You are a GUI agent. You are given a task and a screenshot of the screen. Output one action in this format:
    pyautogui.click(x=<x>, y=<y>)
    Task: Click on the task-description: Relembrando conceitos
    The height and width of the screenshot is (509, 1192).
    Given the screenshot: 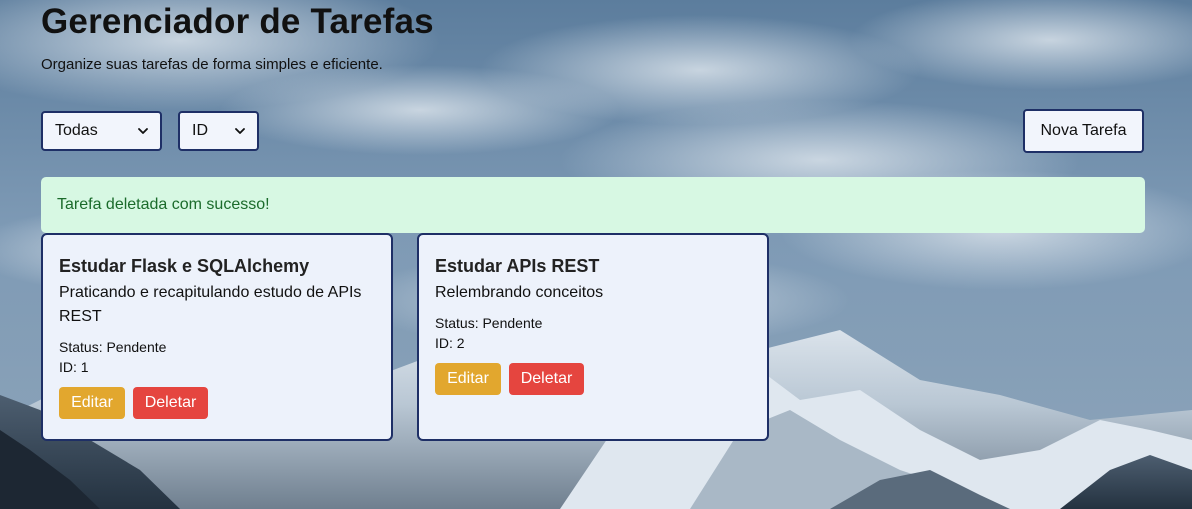 What is the action you would take?
    pyautogui.click(x=519, y=292)
    